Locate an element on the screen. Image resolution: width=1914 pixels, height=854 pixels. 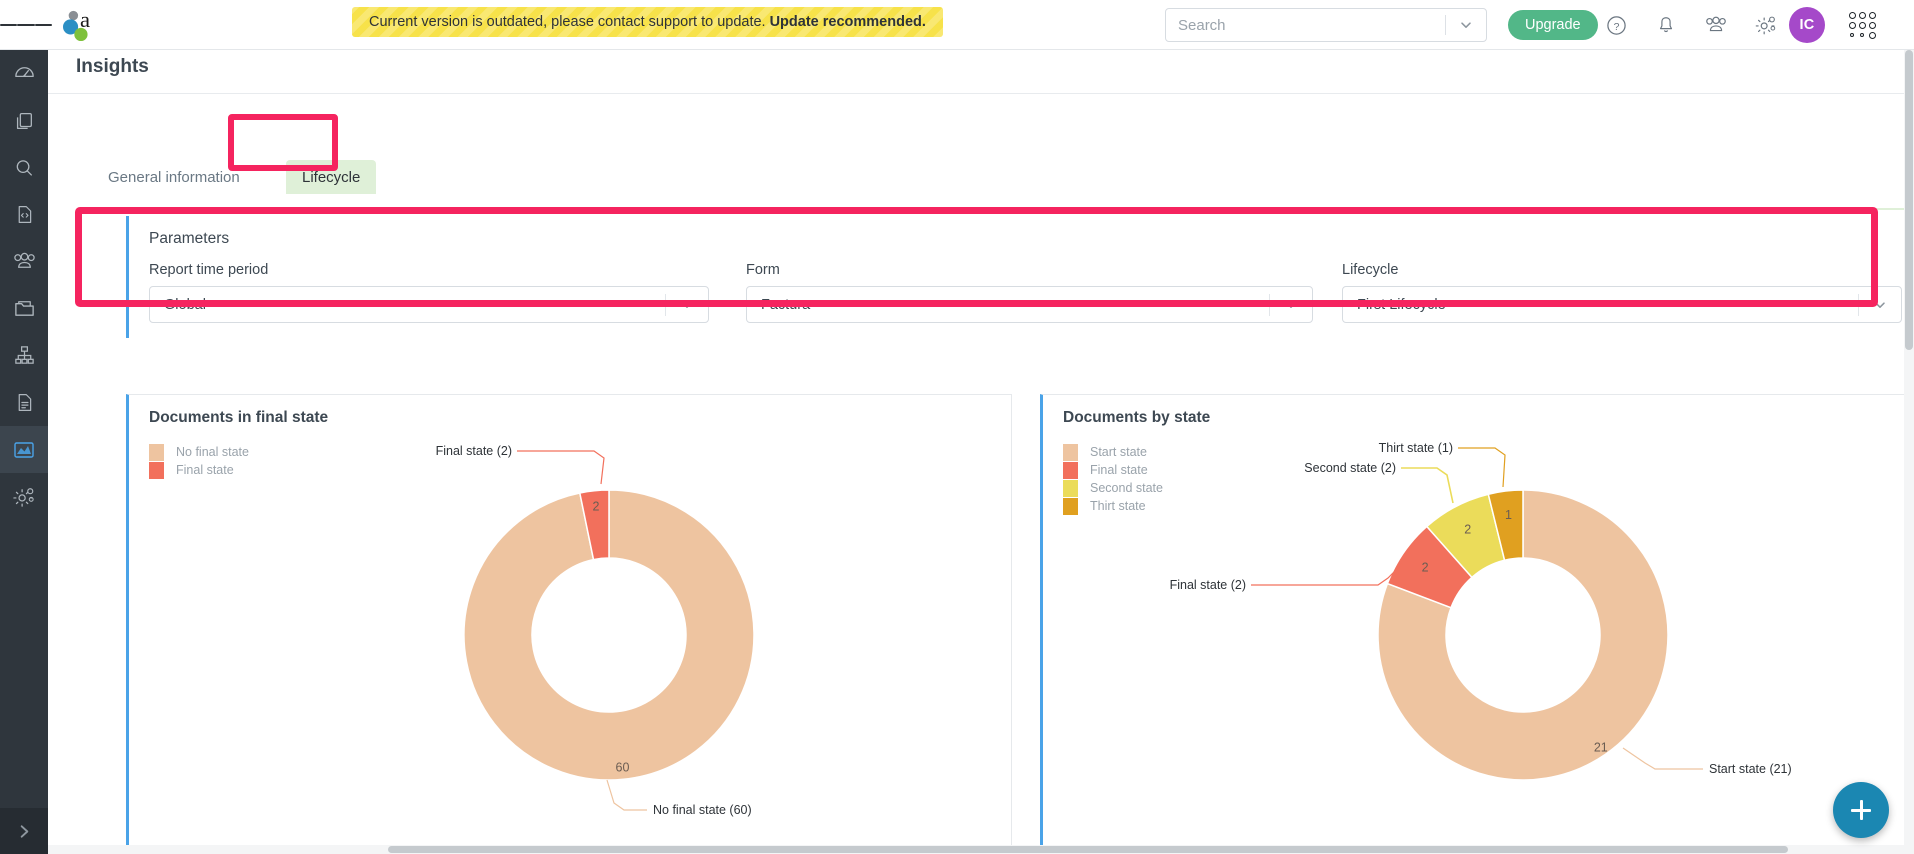
logo-icon: a is located at coordinates (76, 24).